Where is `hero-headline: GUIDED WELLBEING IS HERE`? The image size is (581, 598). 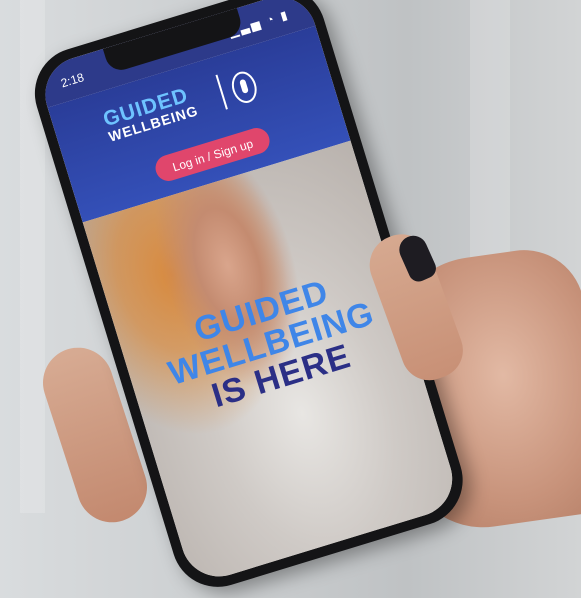 hero-headline: GUIDED WELLBEING IS HERE is located at coordinates (272, 343).